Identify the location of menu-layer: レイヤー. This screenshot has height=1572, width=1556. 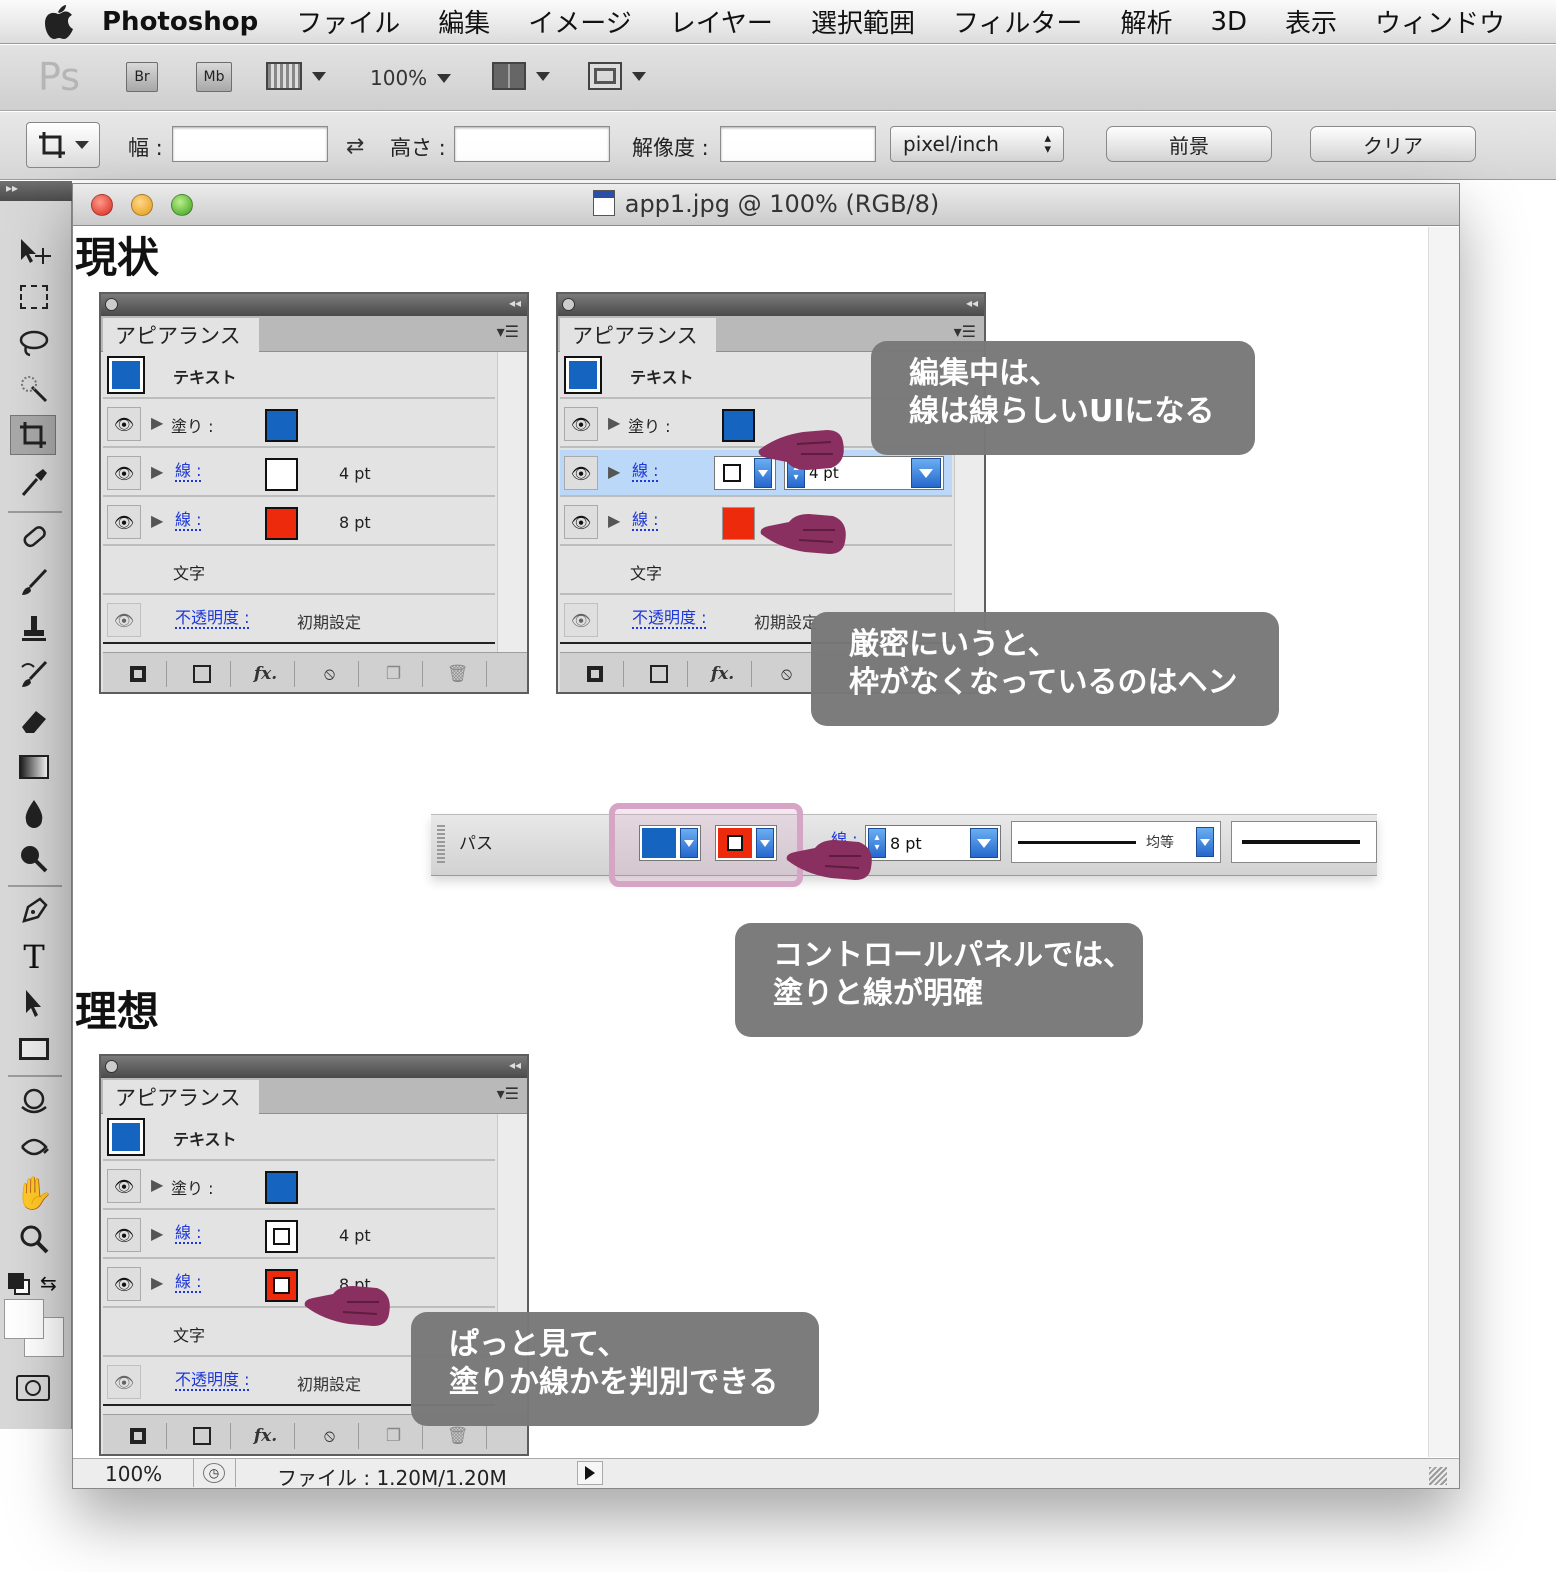
(721, 21).